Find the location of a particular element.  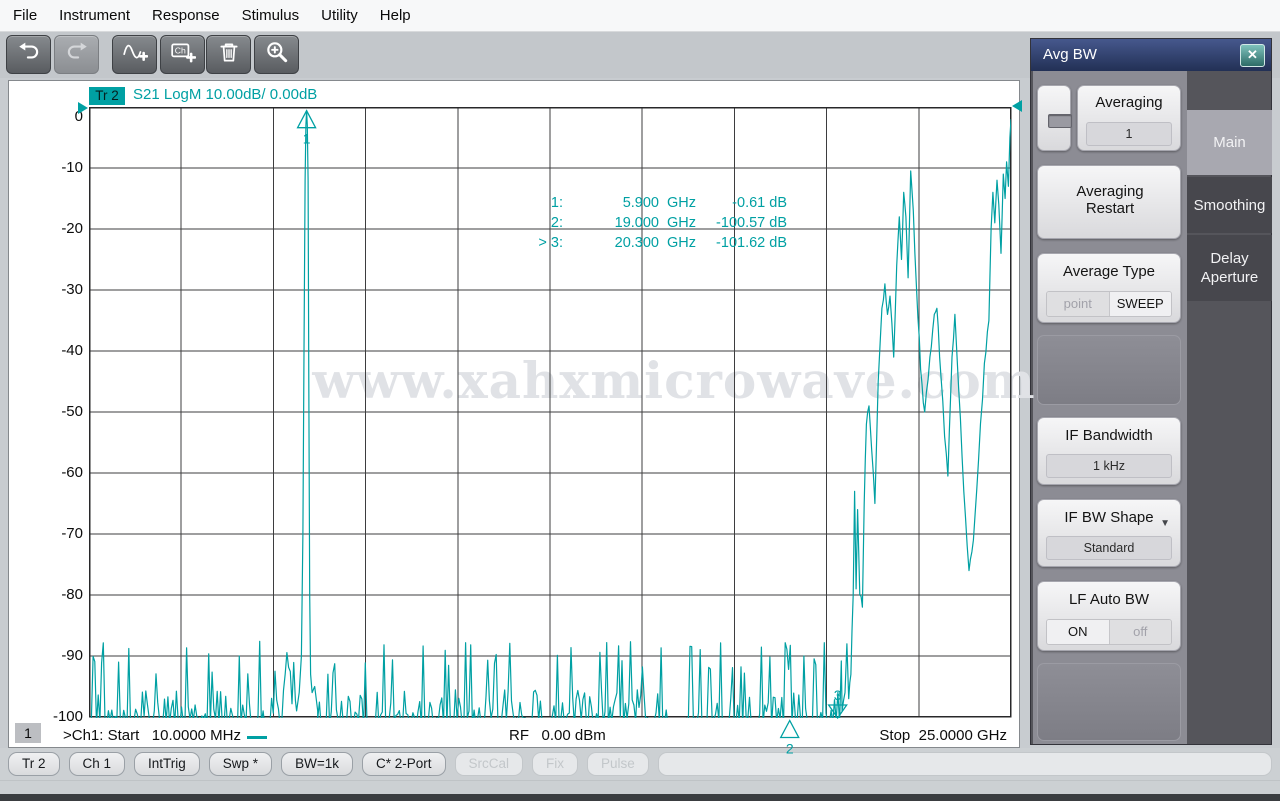

y-axis-label: -50 is located at coordinates (72, 411).